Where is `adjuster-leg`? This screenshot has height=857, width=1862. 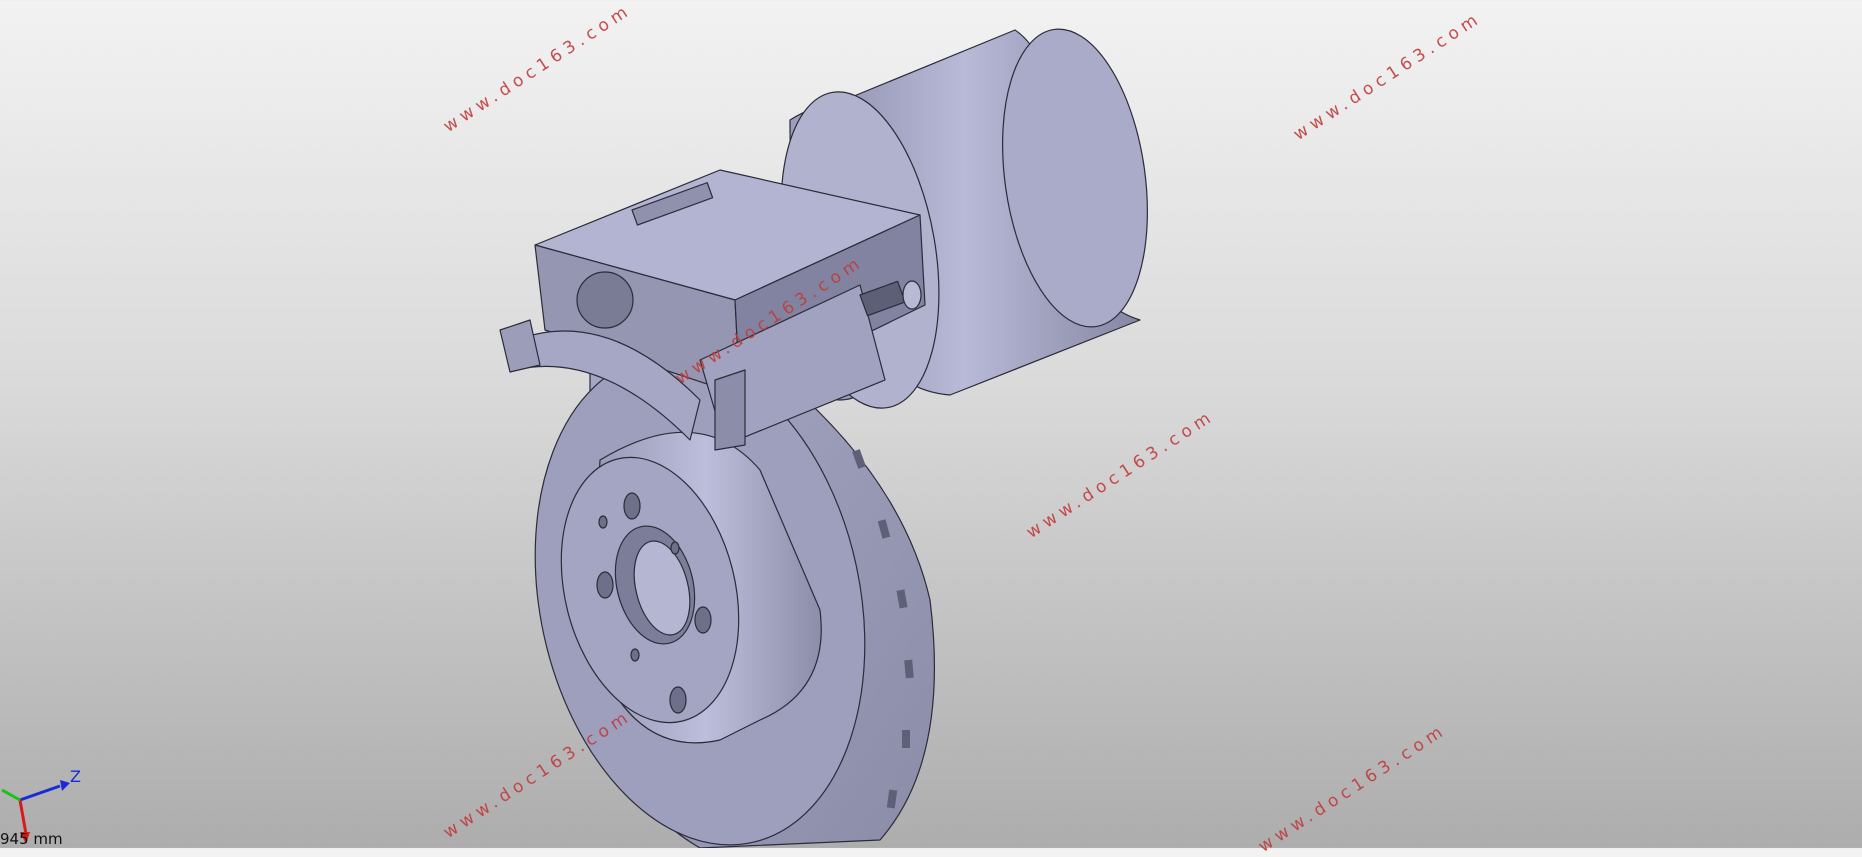 adjuster-leg is located at coordinates (730, 410).